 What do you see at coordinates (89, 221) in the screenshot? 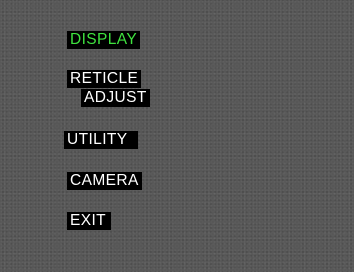
I see `menu-item-exit: EXIT` at bounding box center [89, 221].